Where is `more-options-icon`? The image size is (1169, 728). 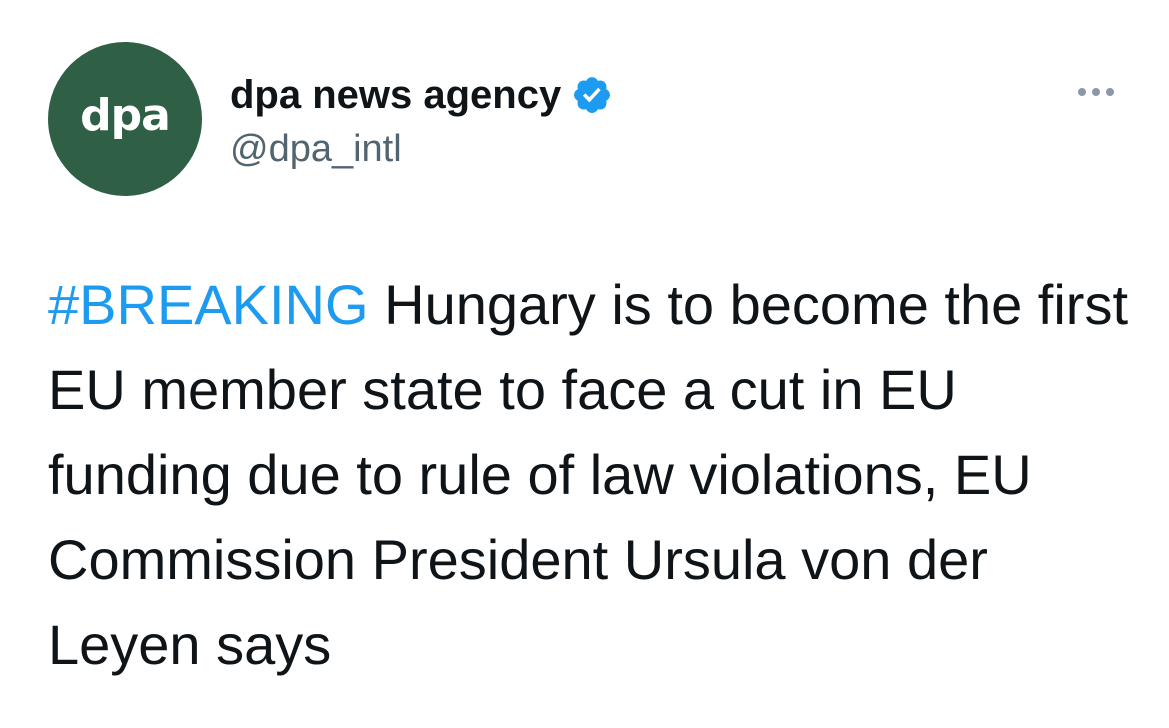
more-options-icon is located at coordinates (1096, 92).